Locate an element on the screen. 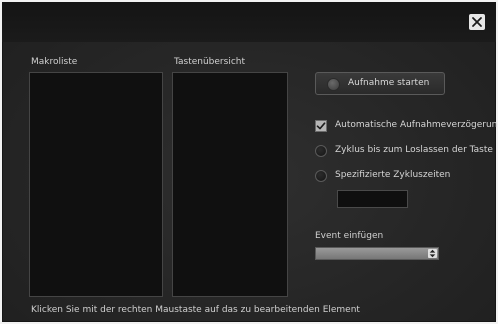  checkmark-icon is located at coordinates (321, 126).